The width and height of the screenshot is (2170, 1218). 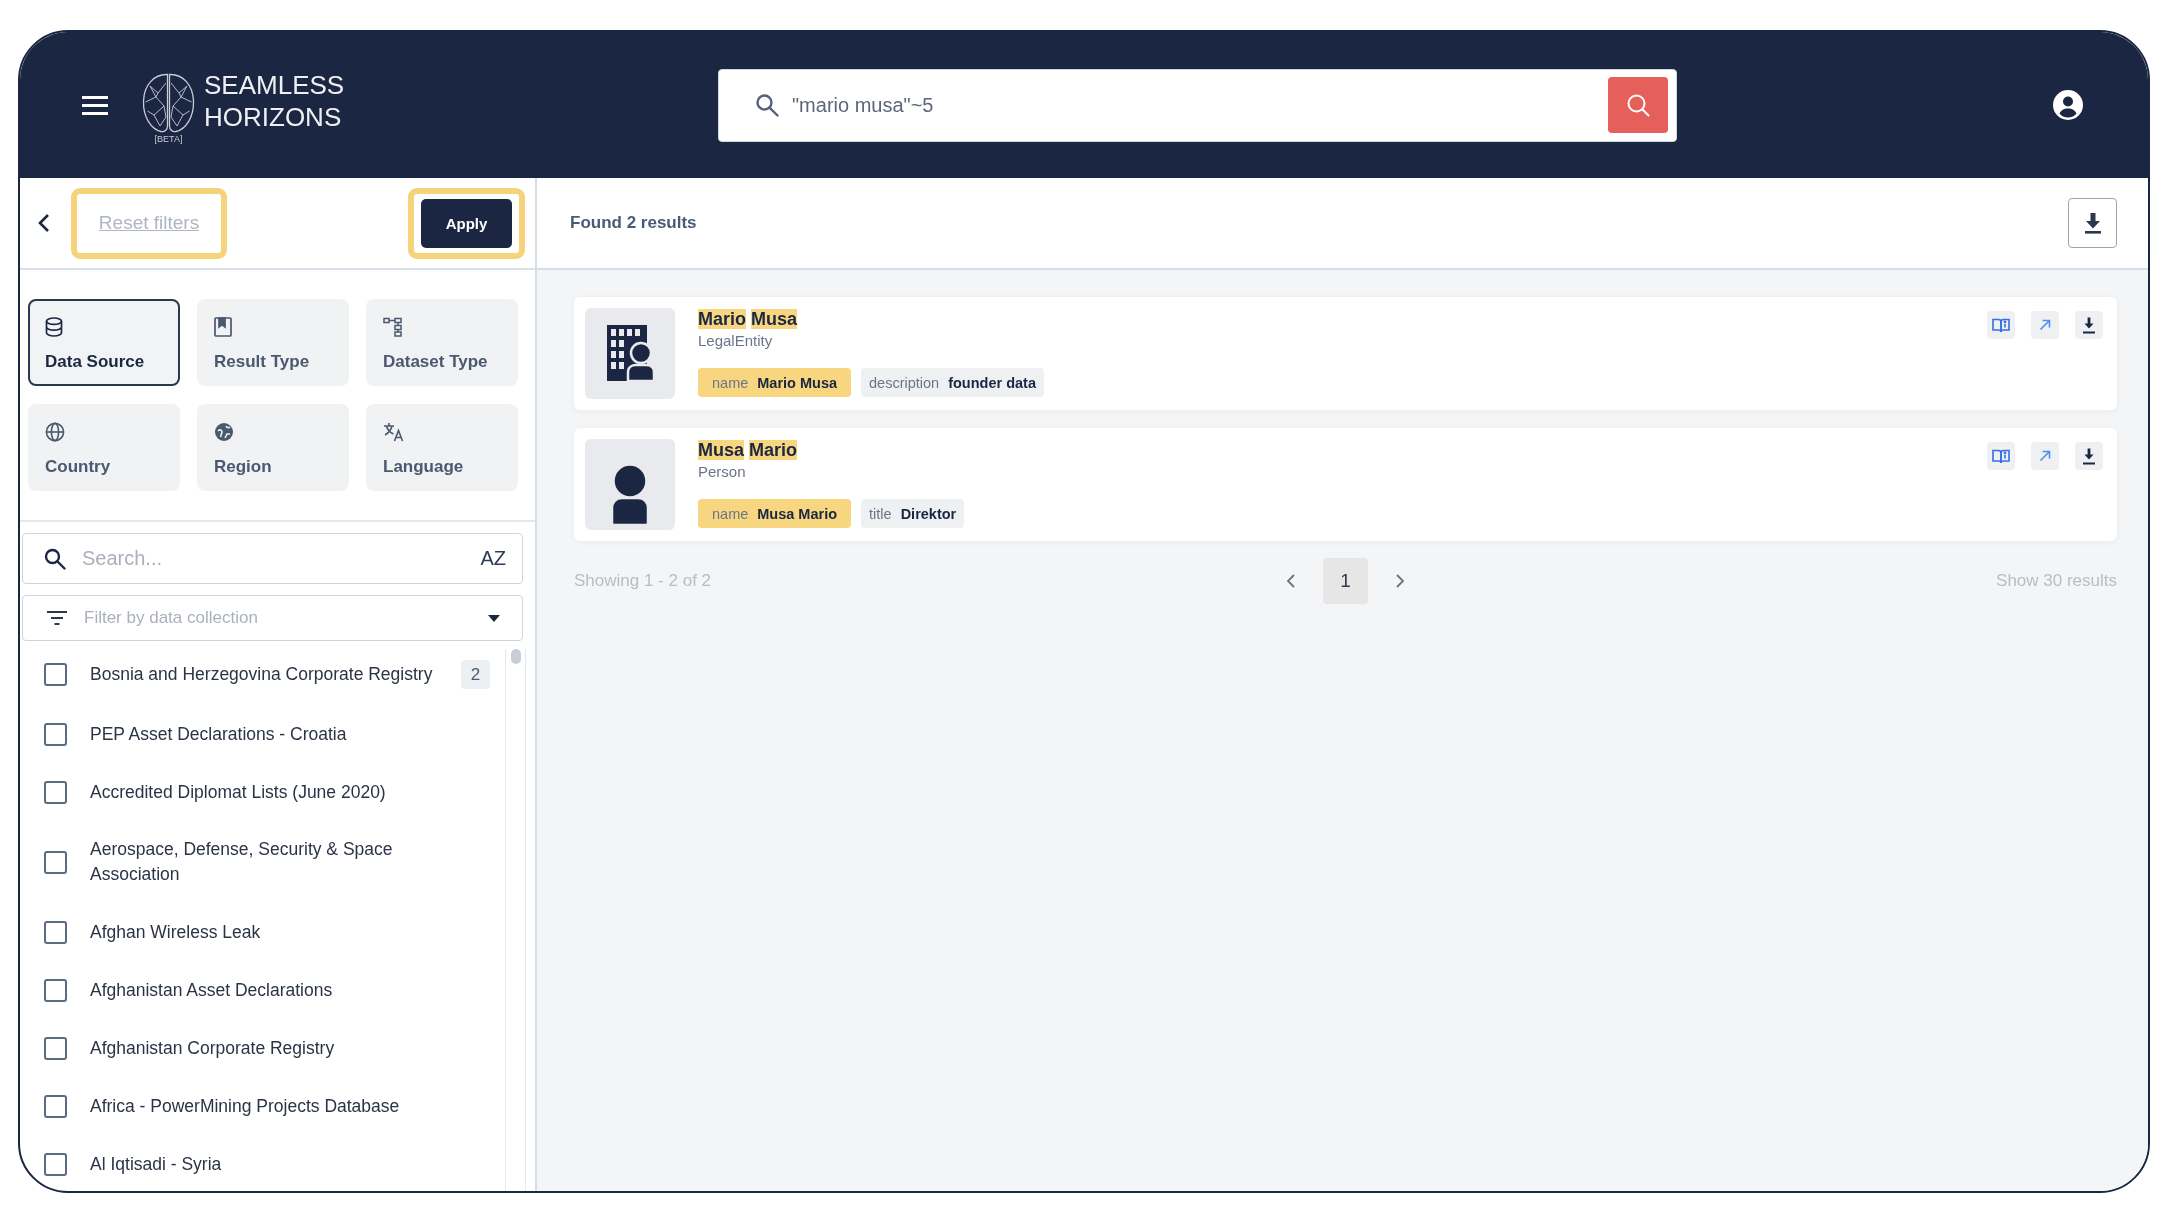 I want to click on caret-down-icon, so click(x=494, y=618).